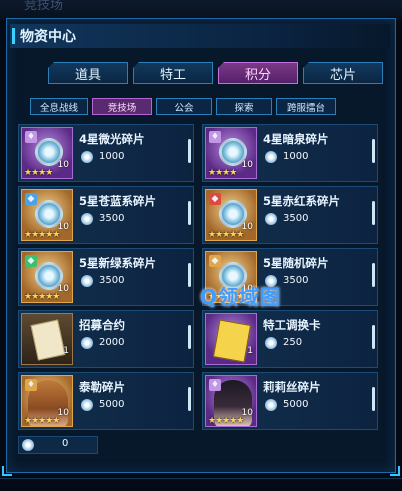  I want to click on item-price: 2000, so click(112, 342).